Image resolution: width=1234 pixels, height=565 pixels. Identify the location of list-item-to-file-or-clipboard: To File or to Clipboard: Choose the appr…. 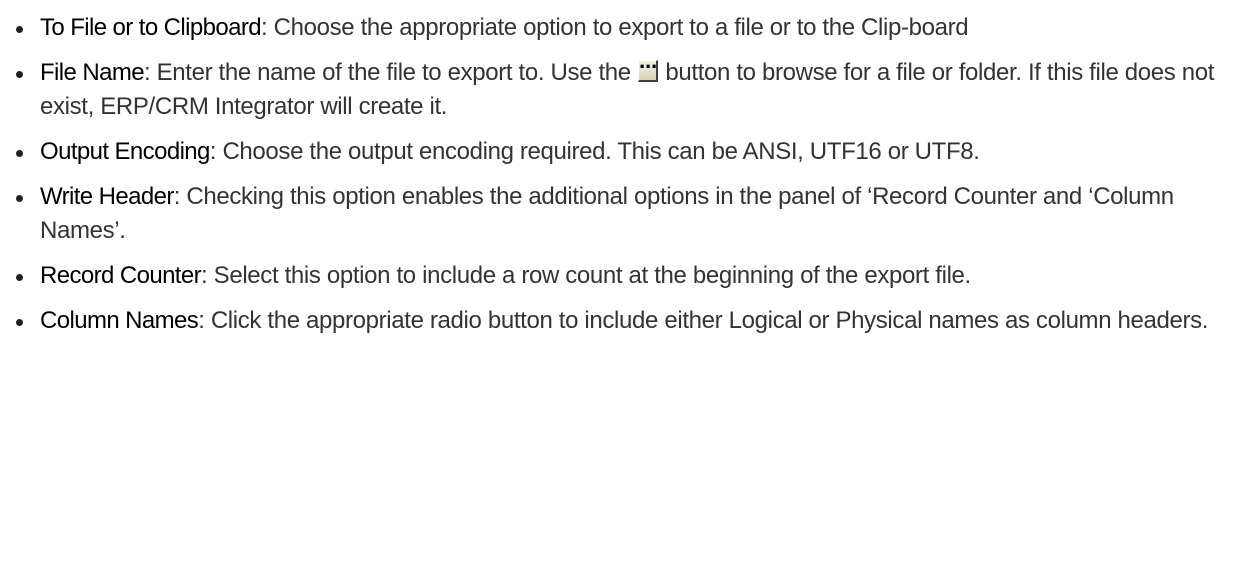
(615, 28).